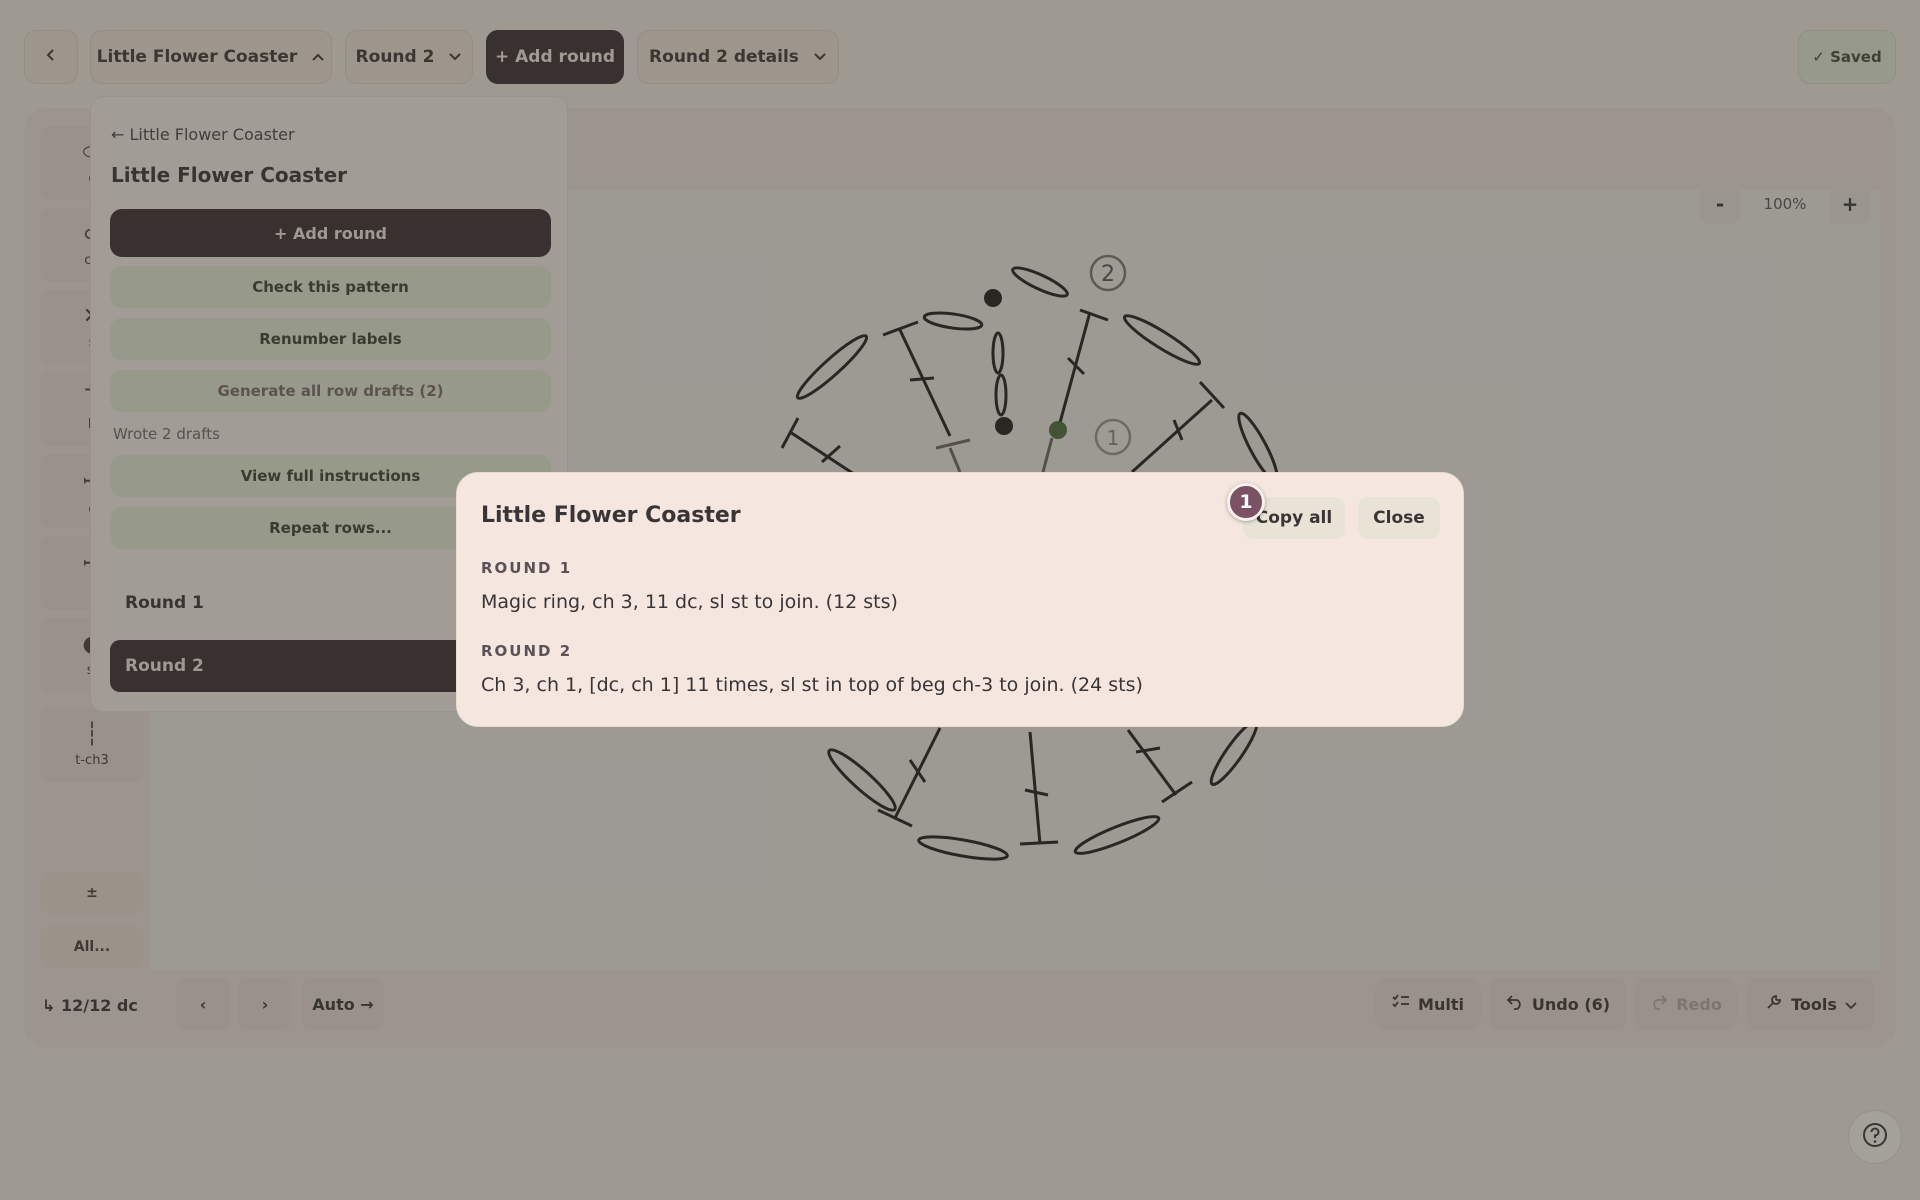 Image resolution: width=1920 pixels, height=1200 pixels. I want to click on round-heading: ROUND 1, so click(527, 568).